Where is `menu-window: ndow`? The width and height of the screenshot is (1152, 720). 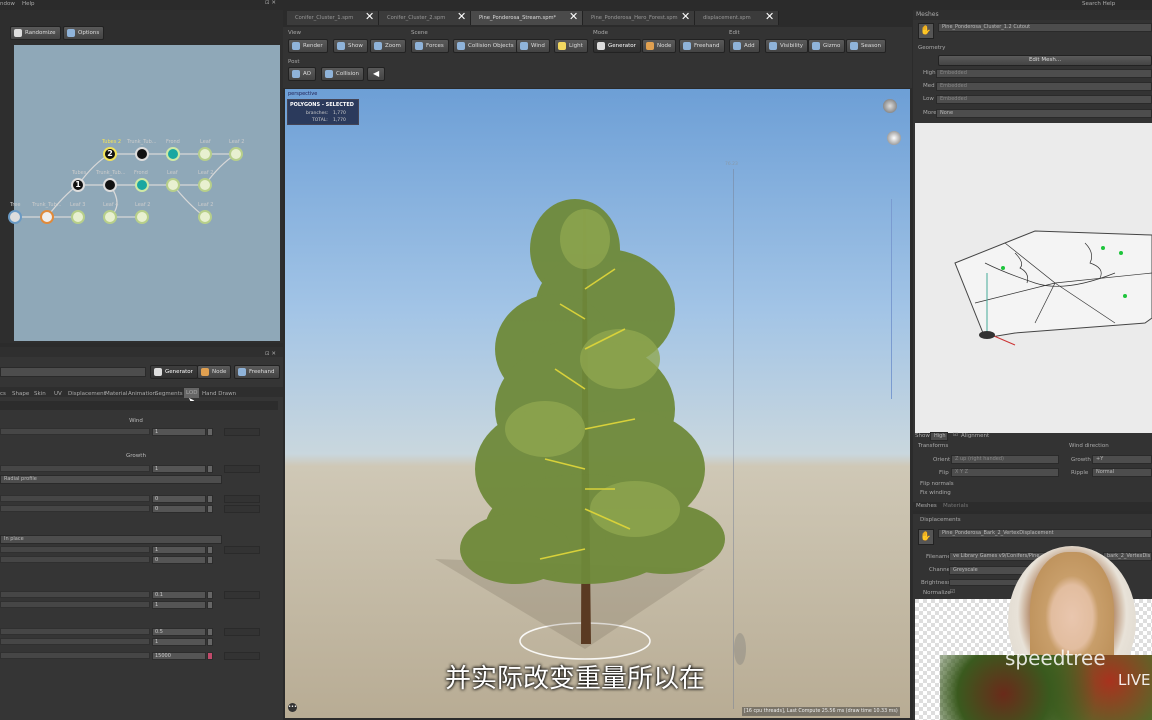
menu-window: ndow is located at coordinates (7, 4).